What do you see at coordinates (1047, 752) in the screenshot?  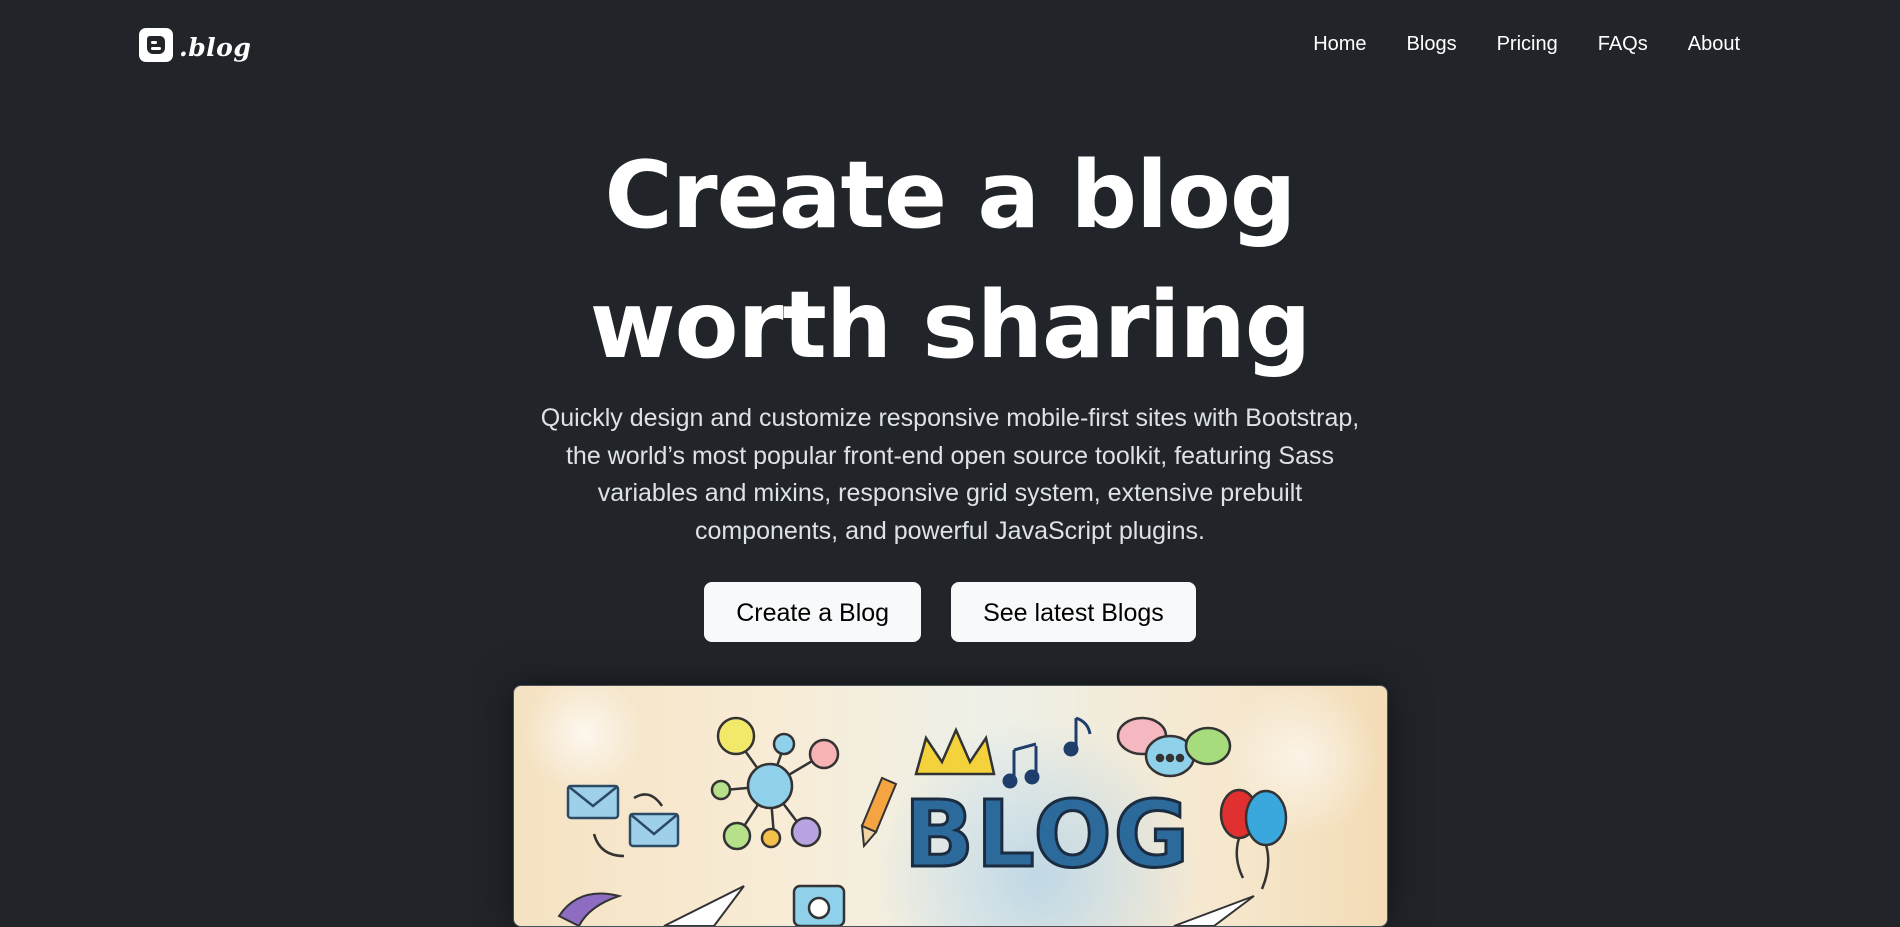 I see `music-note-icon` at bounding box center [1047, 752].